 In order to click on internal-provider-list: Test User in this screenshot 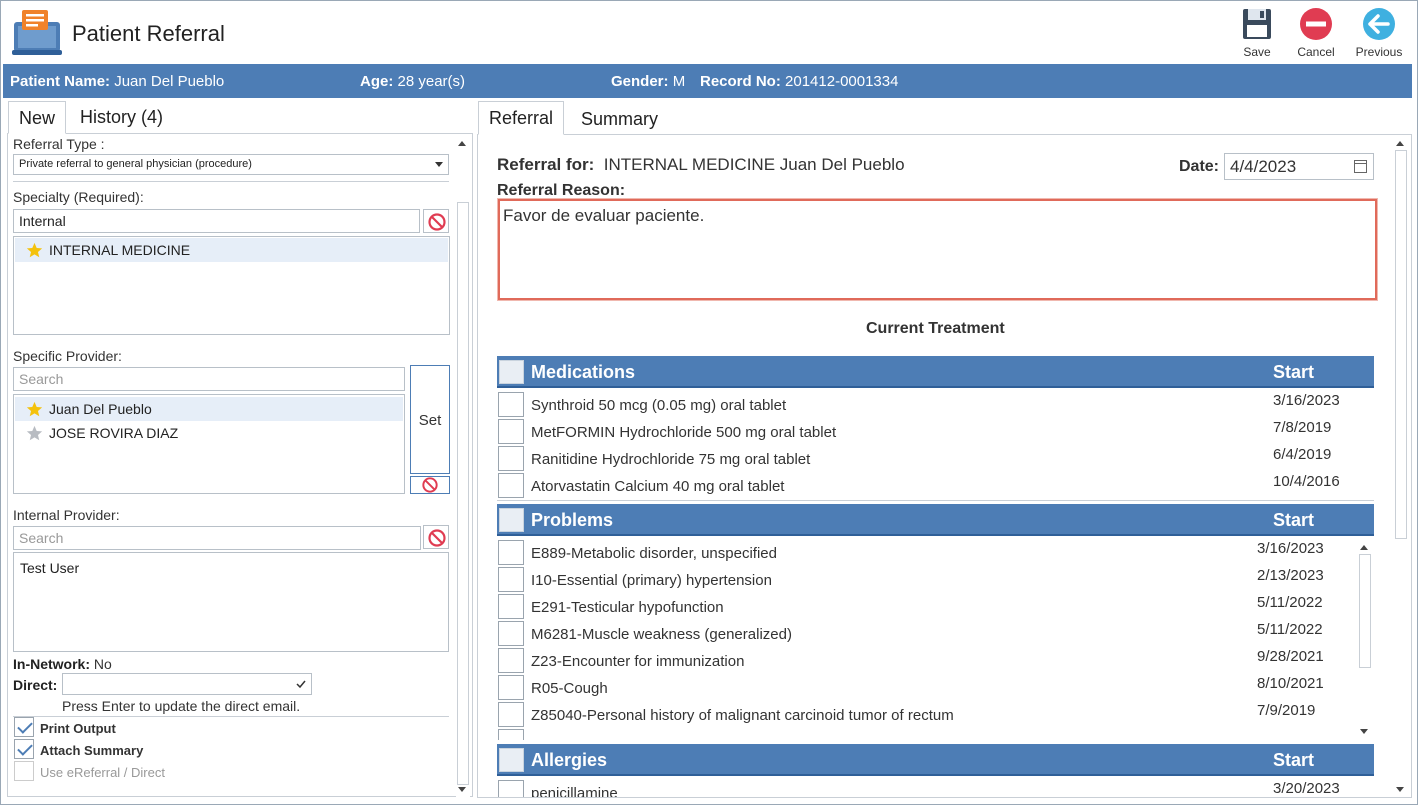, I will do `click(231, 602)`.